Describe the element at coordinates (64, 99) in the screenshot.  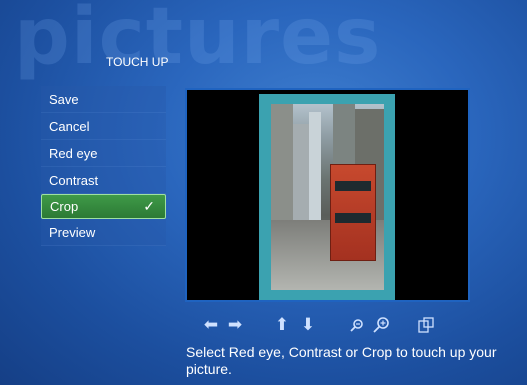
I see `menu-item-label: Save` at that location.